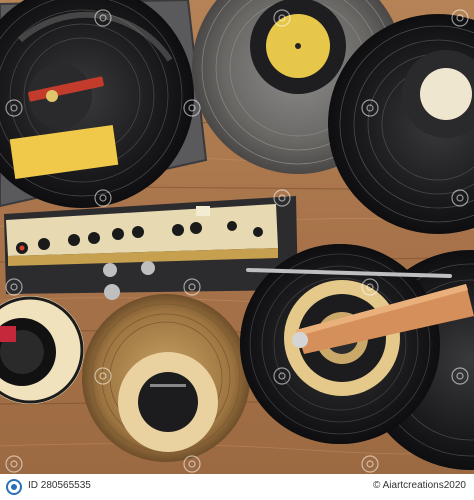 Image resolution: width=474 pixels, height=500 pixels. I want to click on vinyl-record-bottom-center, so click(166, 378).